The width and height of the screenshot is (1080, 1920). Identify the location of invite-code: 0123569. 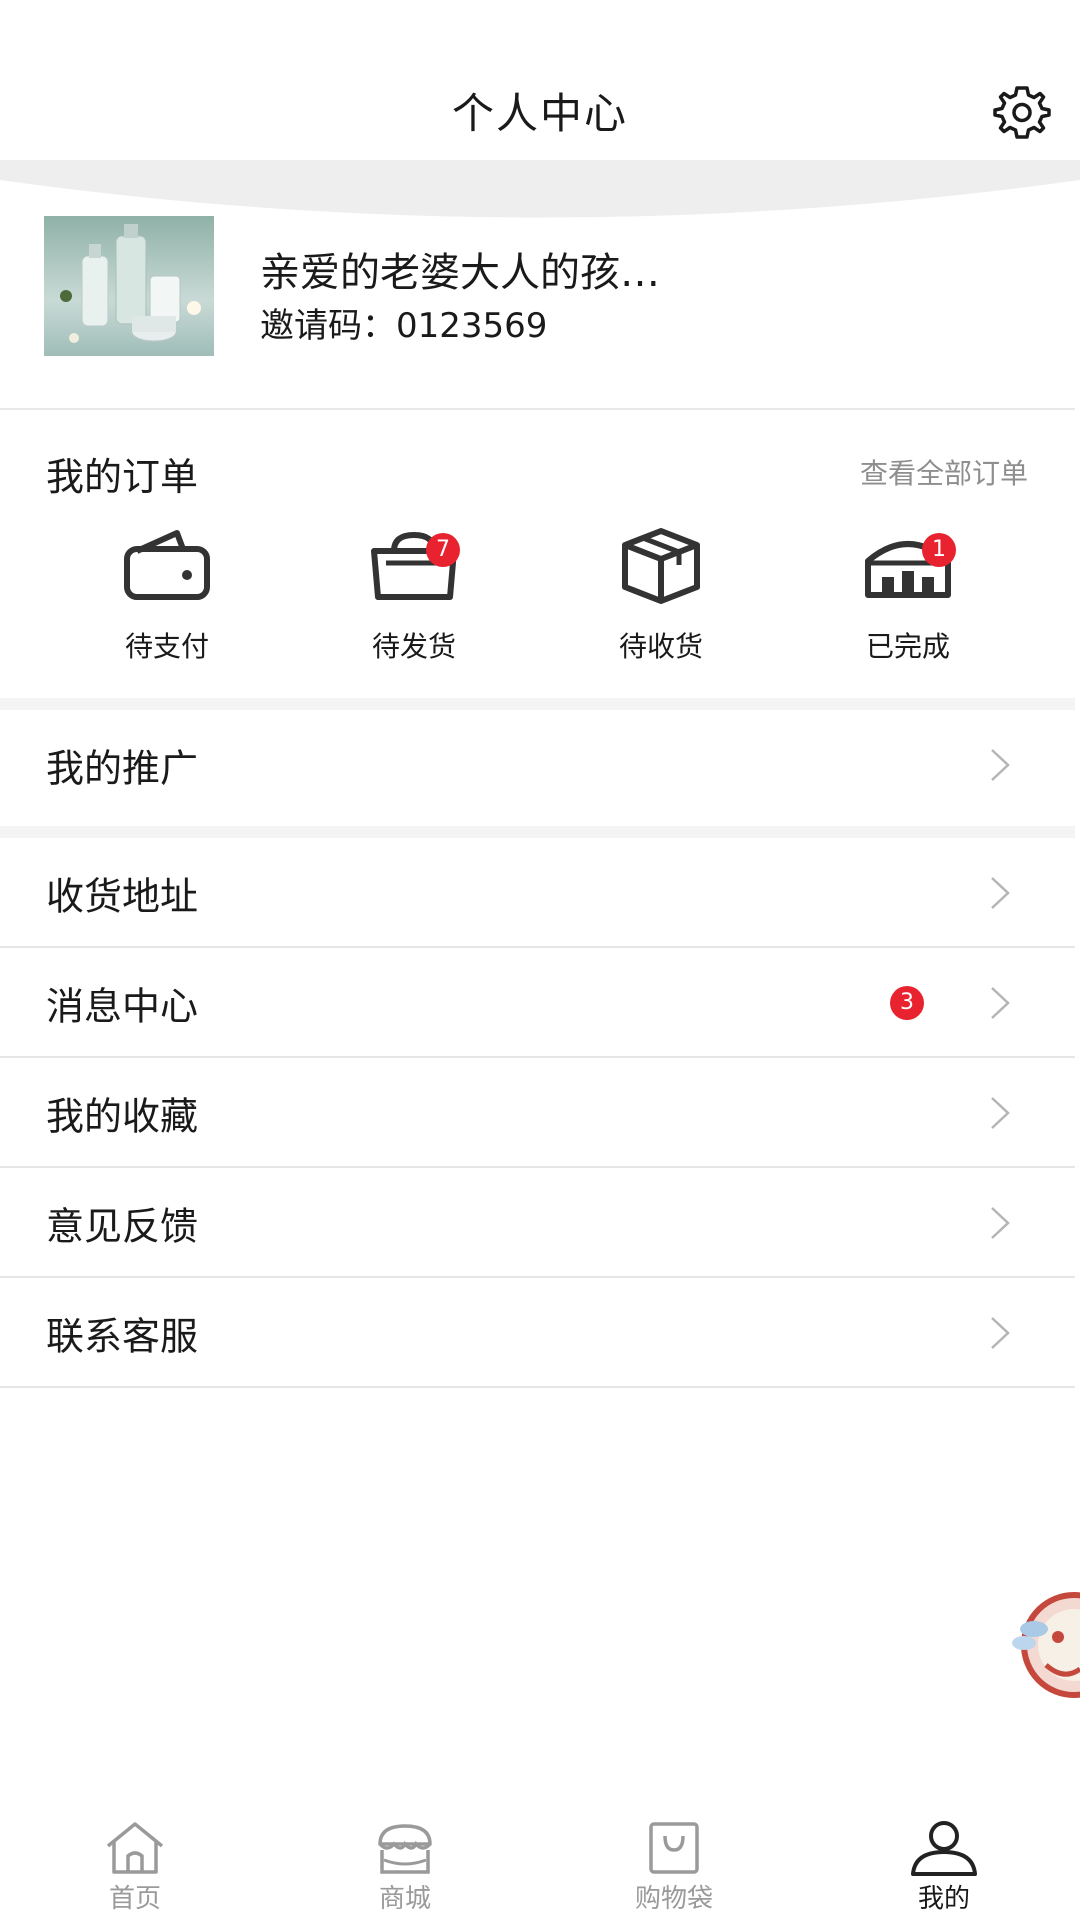
(472, 326).